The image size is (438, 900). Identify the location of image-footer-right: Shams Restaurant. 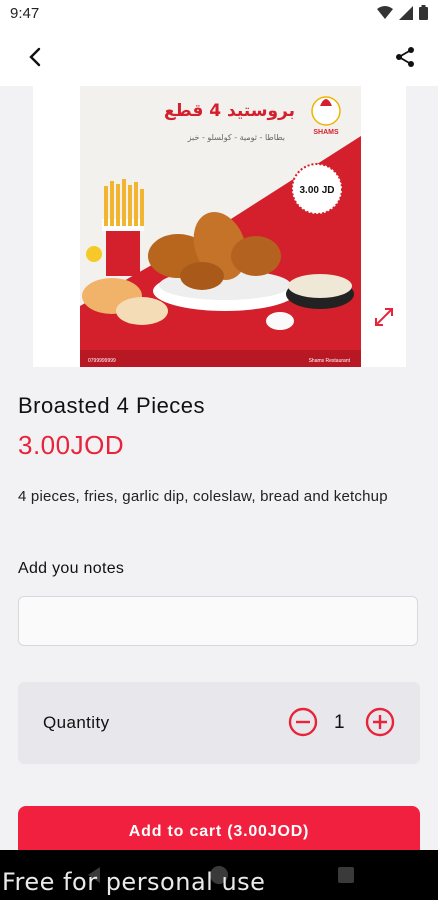
(330, 361).